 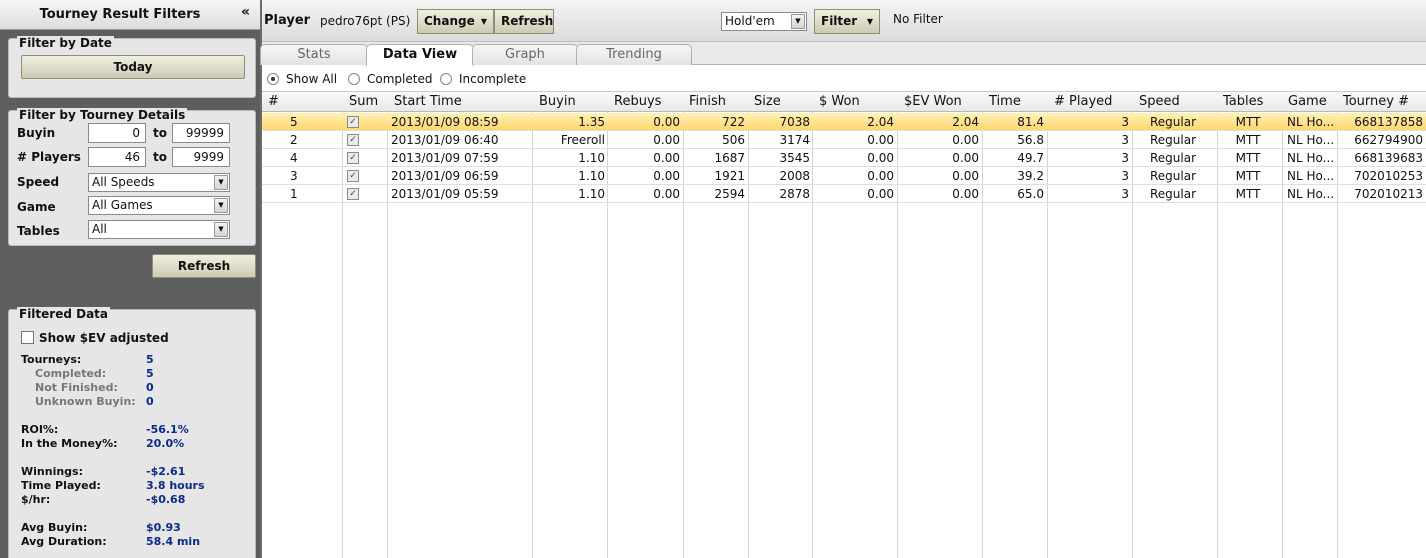 What do you see at coordinates (273, 101) in the screenshot?
I see `column-header: #` at bounding box center [273, 101].